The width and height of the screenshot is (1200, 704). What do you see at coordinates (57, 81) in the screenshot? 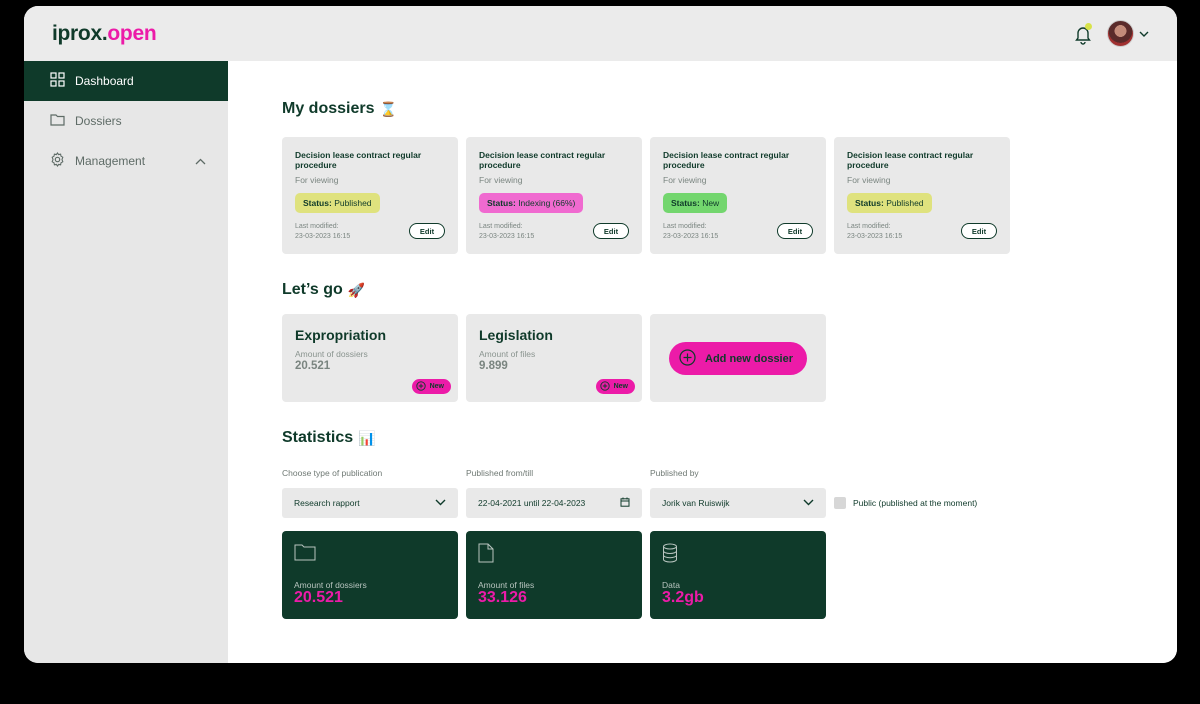
I see `grid-icon` at bounding box center [57, 81].